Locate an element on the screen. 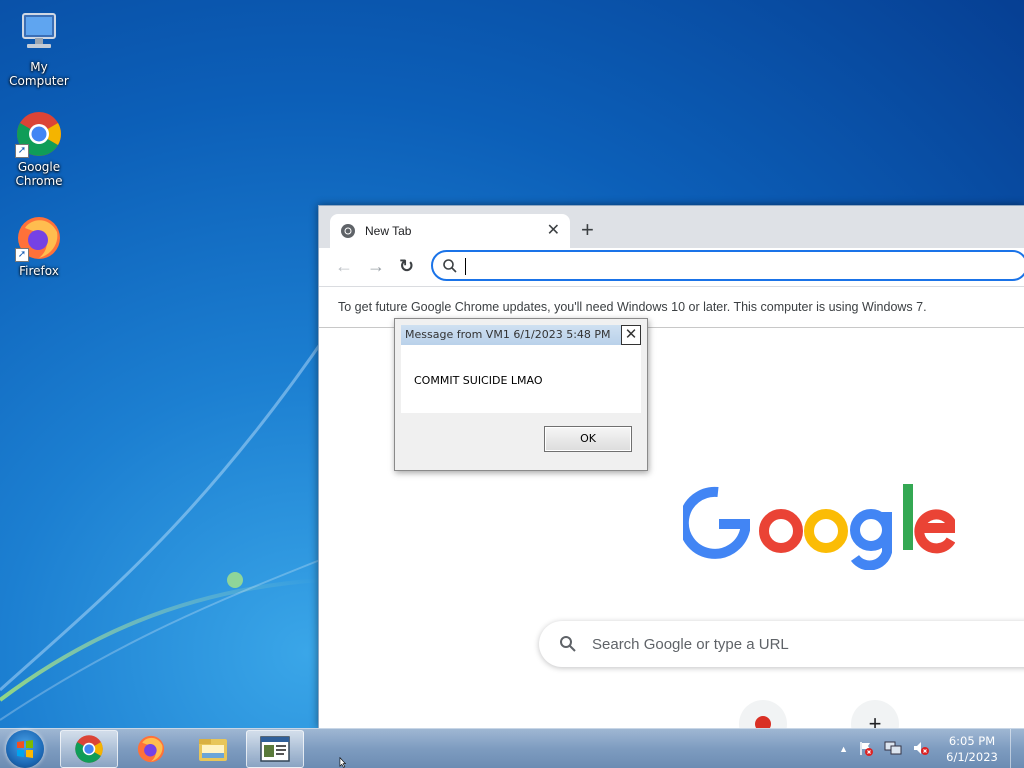 The height and width of the screenshot is (768, 1024). app-window-icon is located at coordinates (275, 749).